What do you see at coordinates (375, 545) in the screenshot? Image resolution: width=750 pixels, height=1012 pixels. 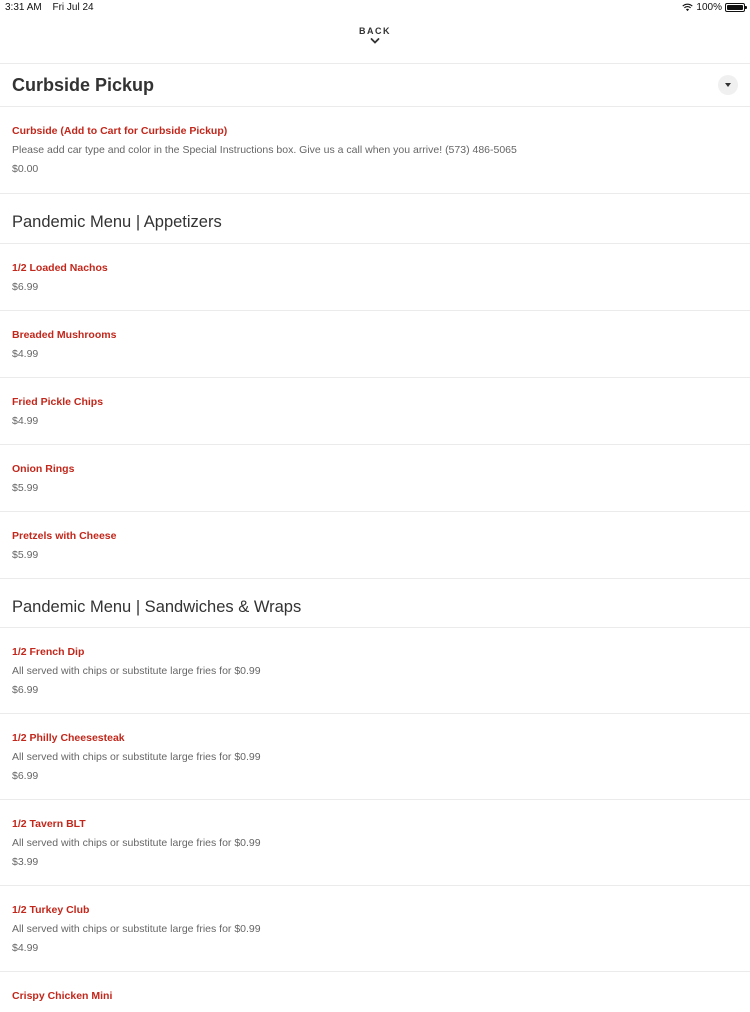 I see `menu-item: Pretzels with Cheese $5.99` at bounding box center [375, 545].